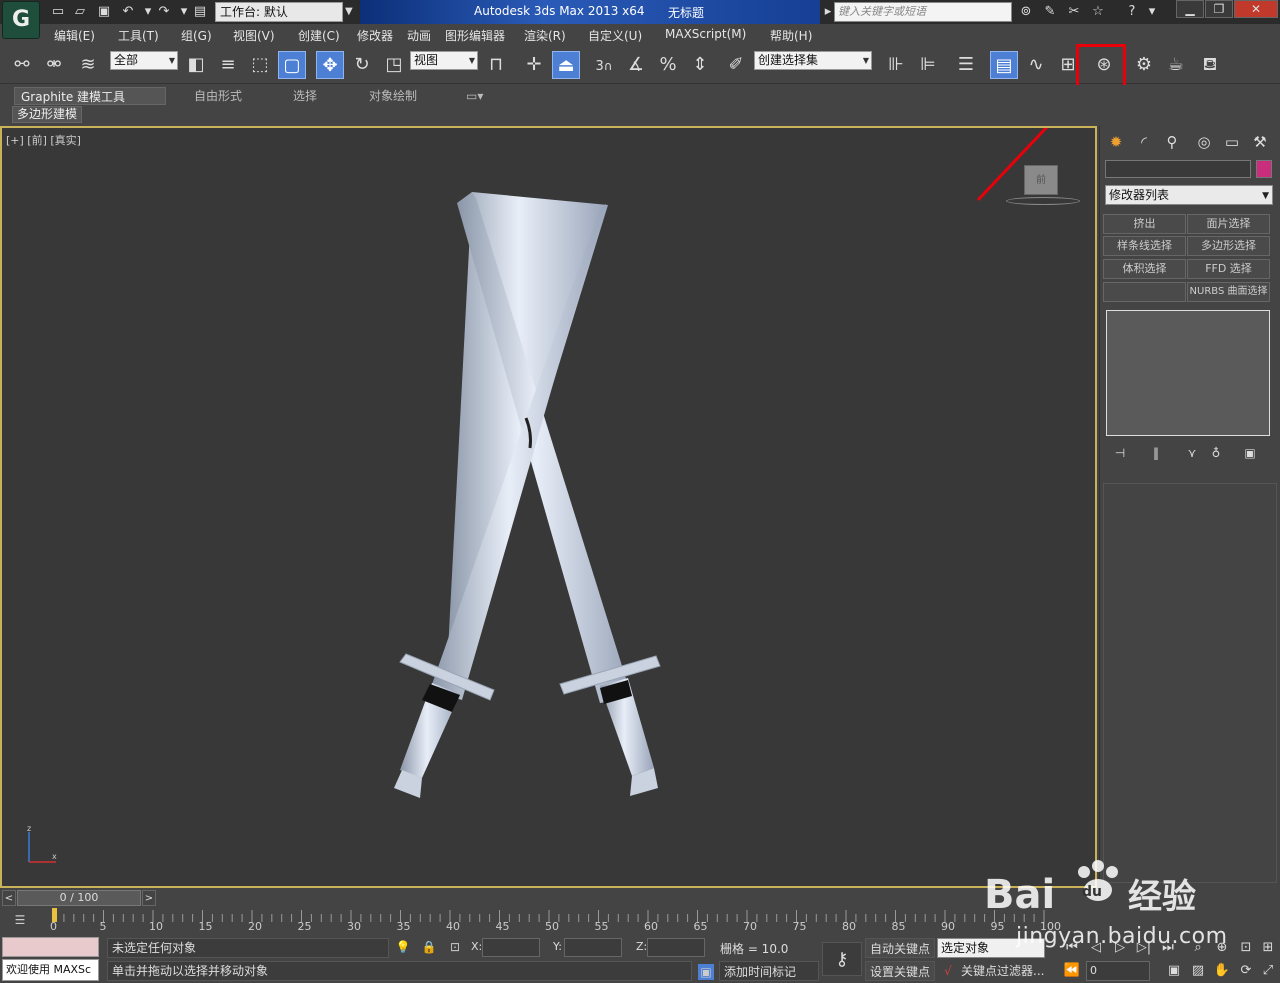 The image size is (1280, 983). What do you see at coordinates (254, 35) in the screenshot?
I see `menu-views: 视图(V)` at bounding box center [254, 35].